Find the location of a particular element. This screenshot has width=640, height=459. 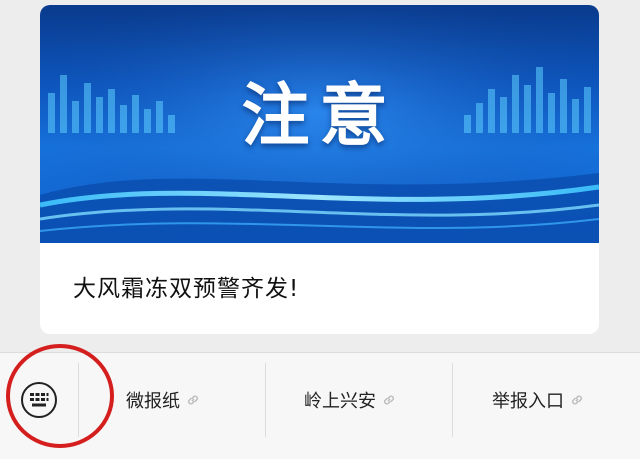

menu-item-jubaorukou: 举报入口 is located at coordinates (538, 400).